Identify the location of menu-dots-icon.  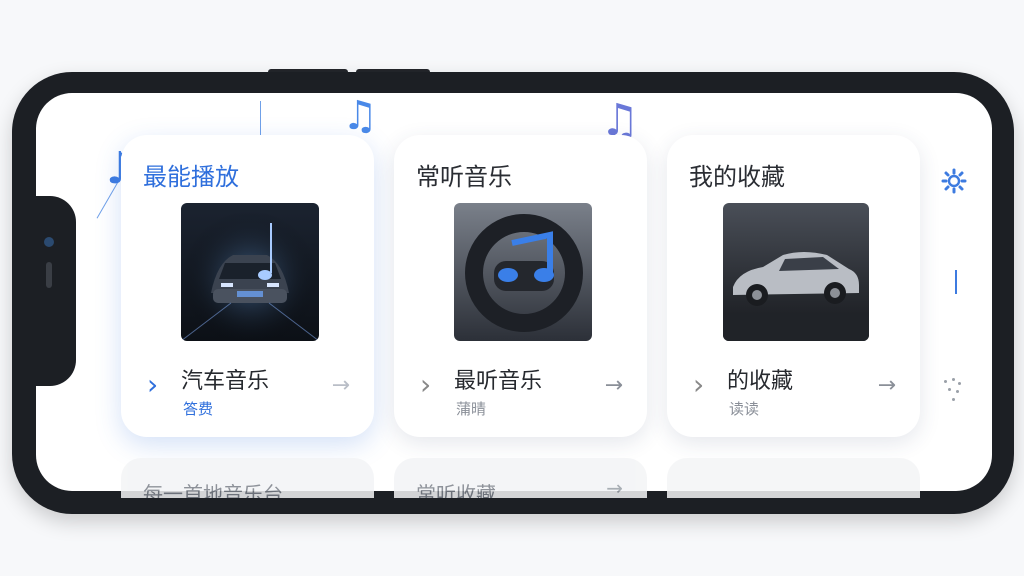
(954, 389).